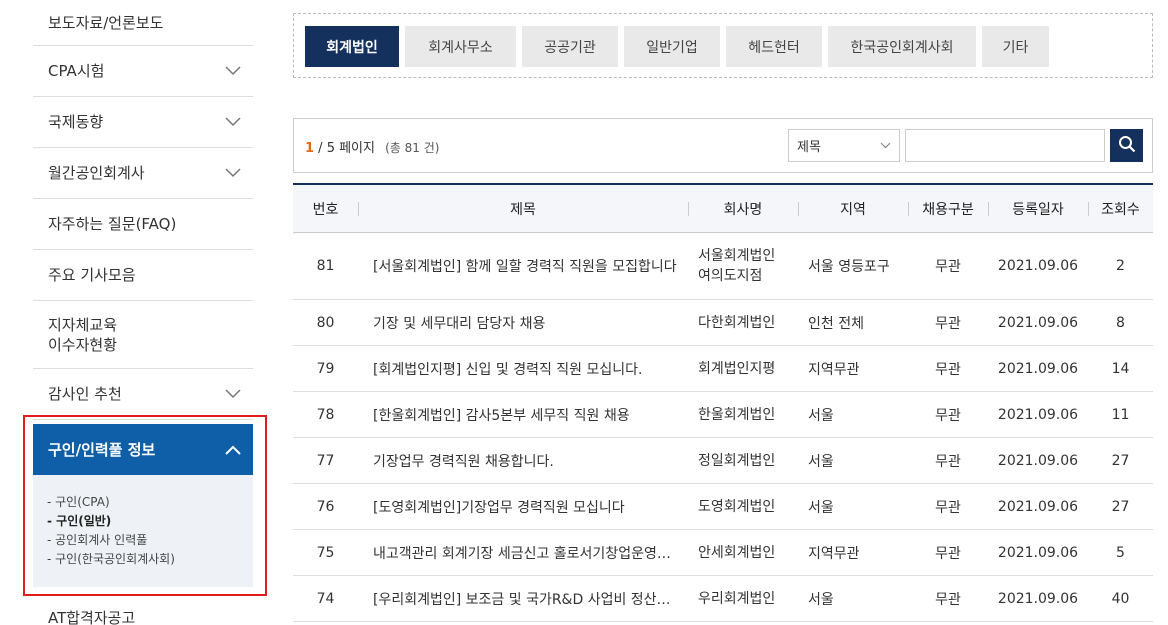 The width and height of the screenshot is (1168, 625). I want to click on header-region: 지역, so click(853, 209).